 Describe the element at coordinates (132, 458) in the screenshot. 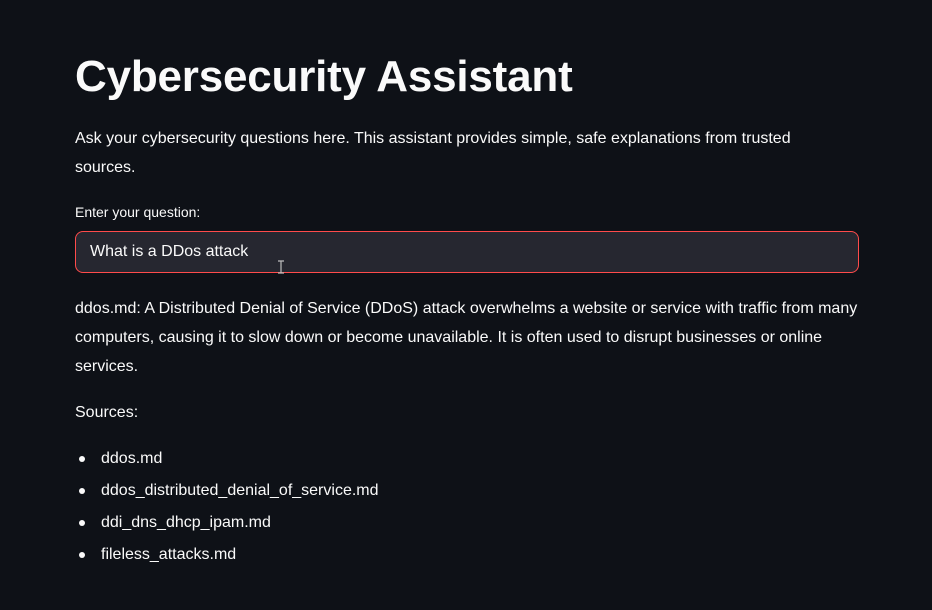

I see `source-item: ddos.md` at that location.